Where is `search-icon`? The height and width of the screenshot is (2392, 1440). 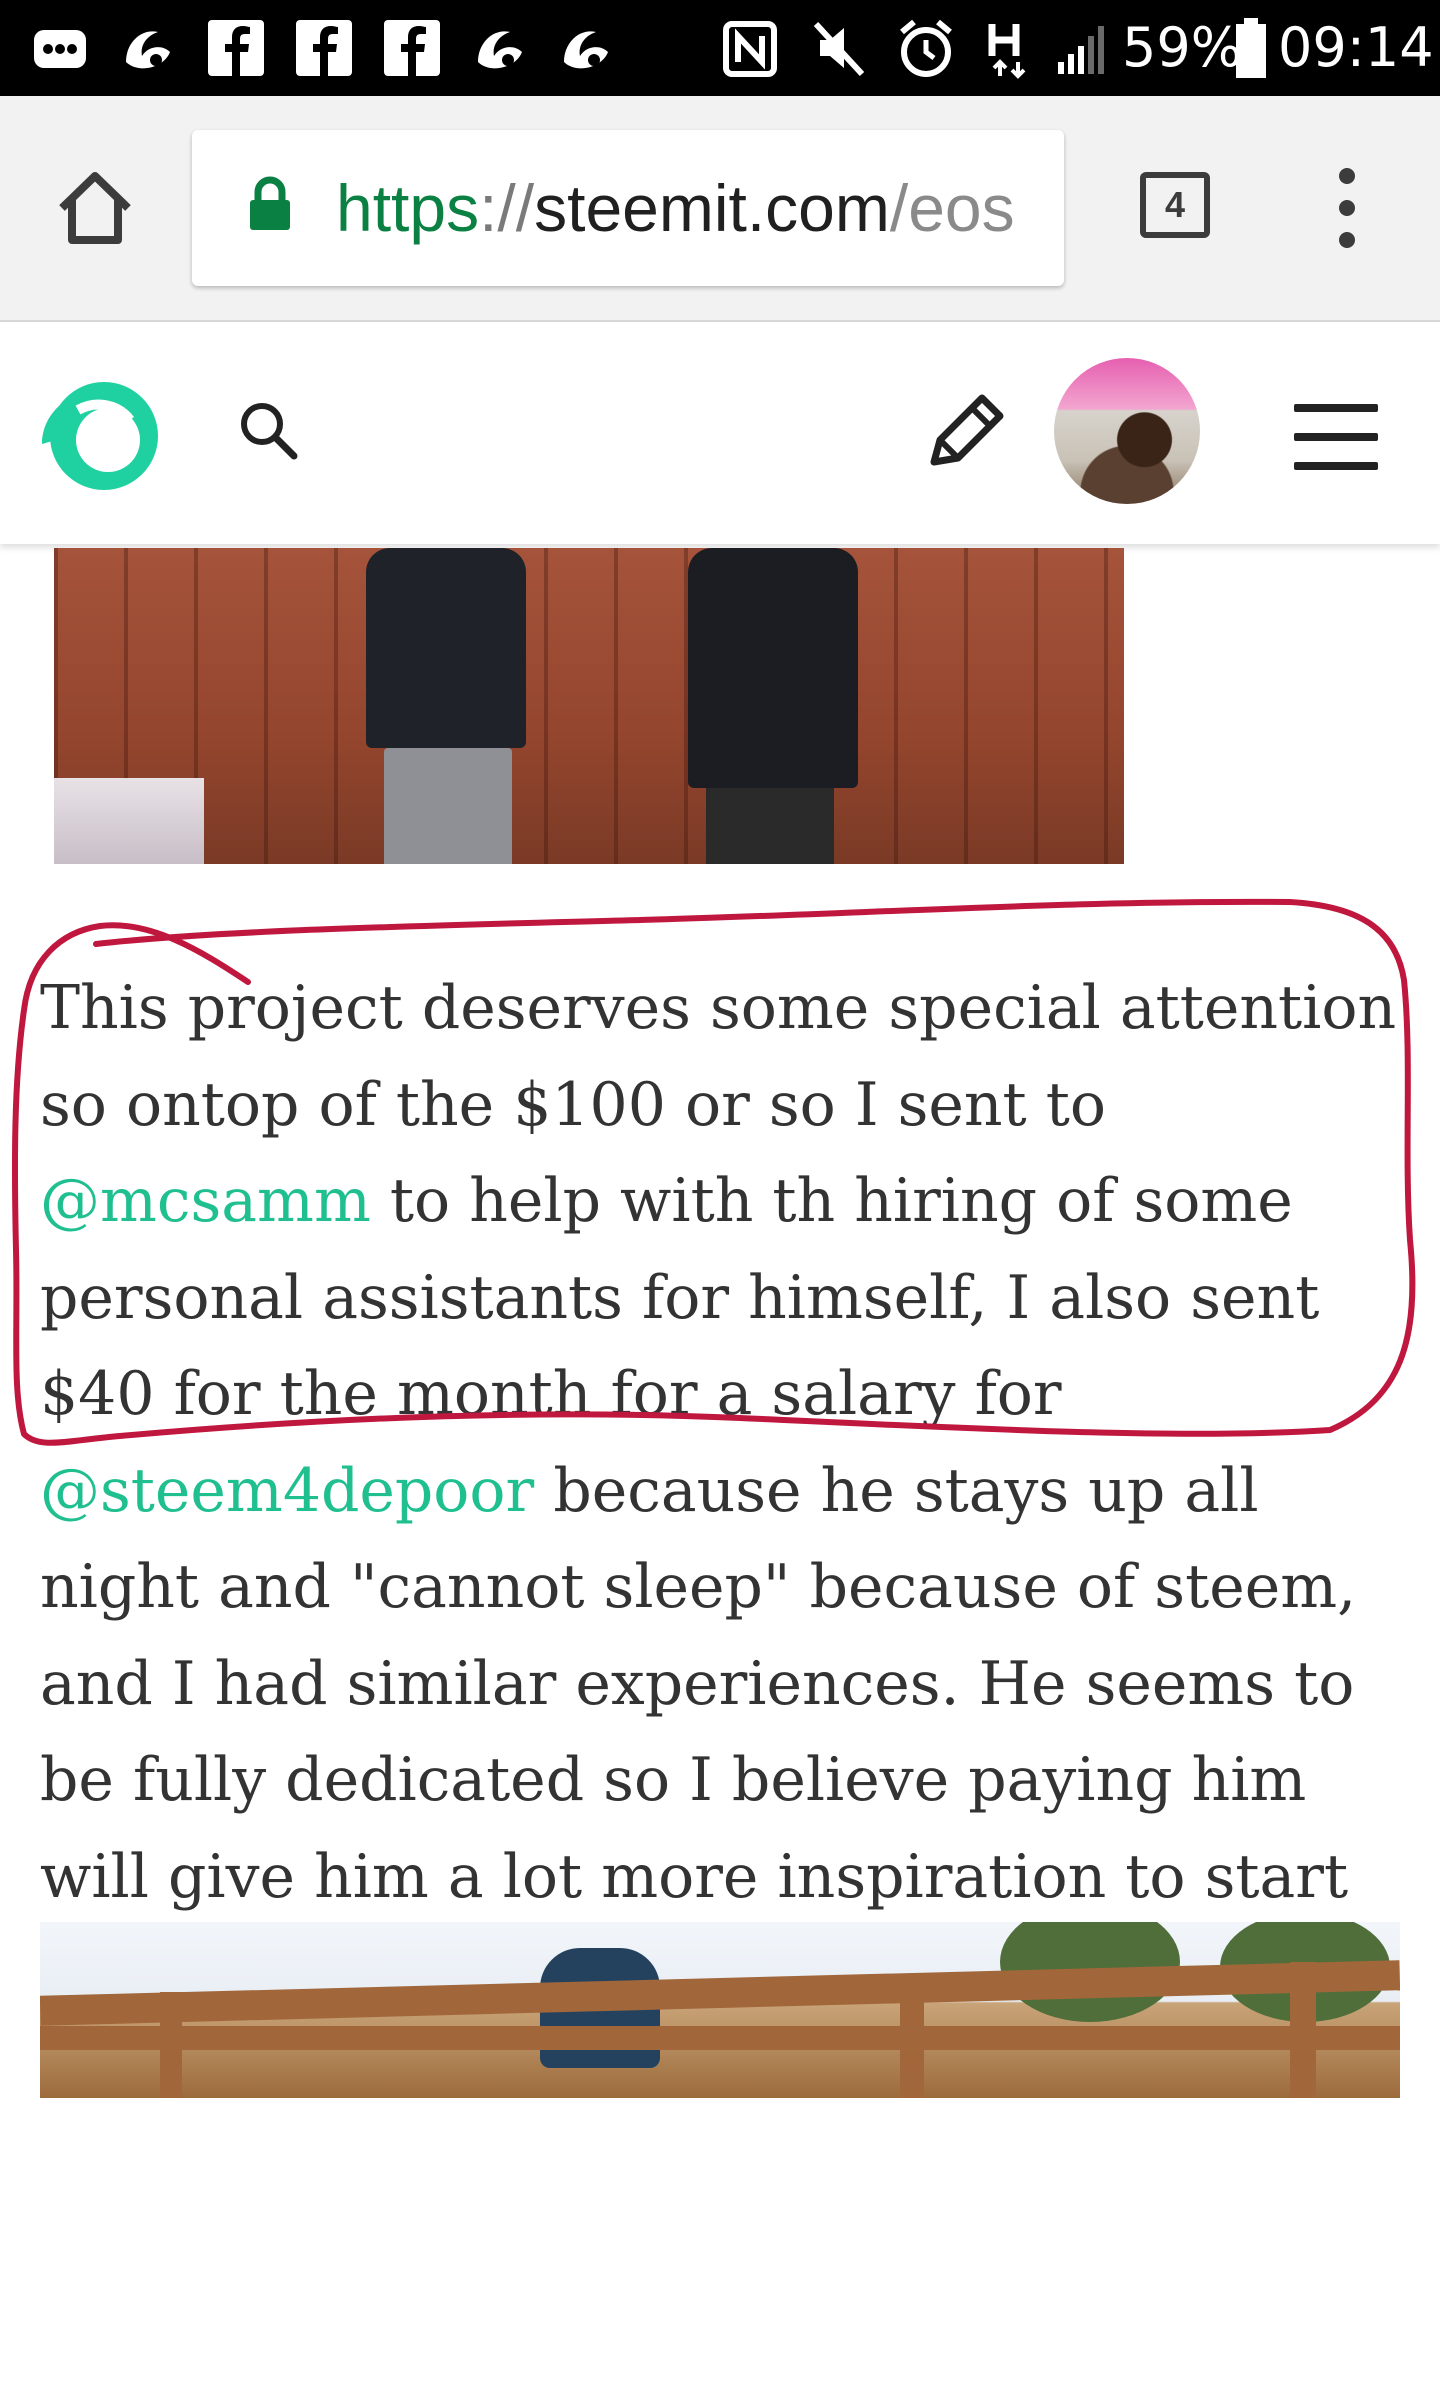 search-icon is located at coordinates (269, 431).